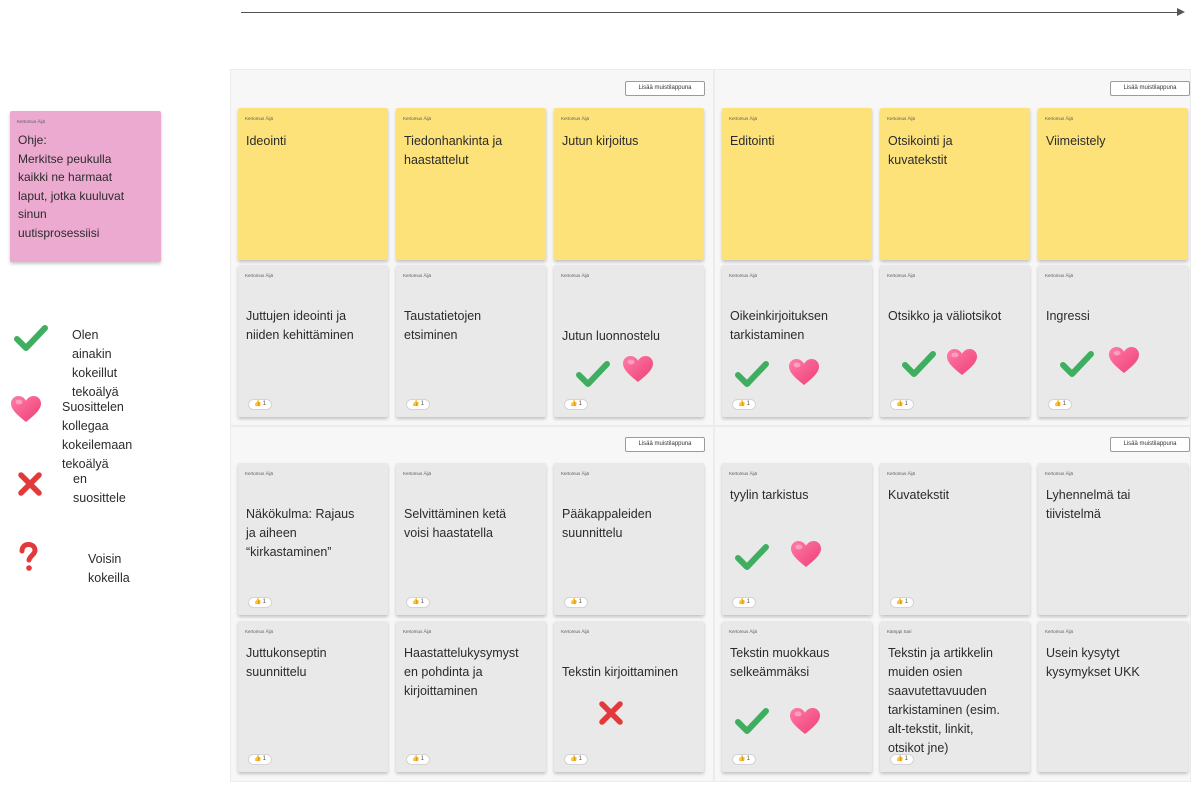 Image resolution: width=1191 pixels, height=789 pixels. What do you see at coordinates (95, 363) in the screenshot?
I see `legend-label: Olen ainakin kokeillut tekoälyä` at bounding box center [95, 363].